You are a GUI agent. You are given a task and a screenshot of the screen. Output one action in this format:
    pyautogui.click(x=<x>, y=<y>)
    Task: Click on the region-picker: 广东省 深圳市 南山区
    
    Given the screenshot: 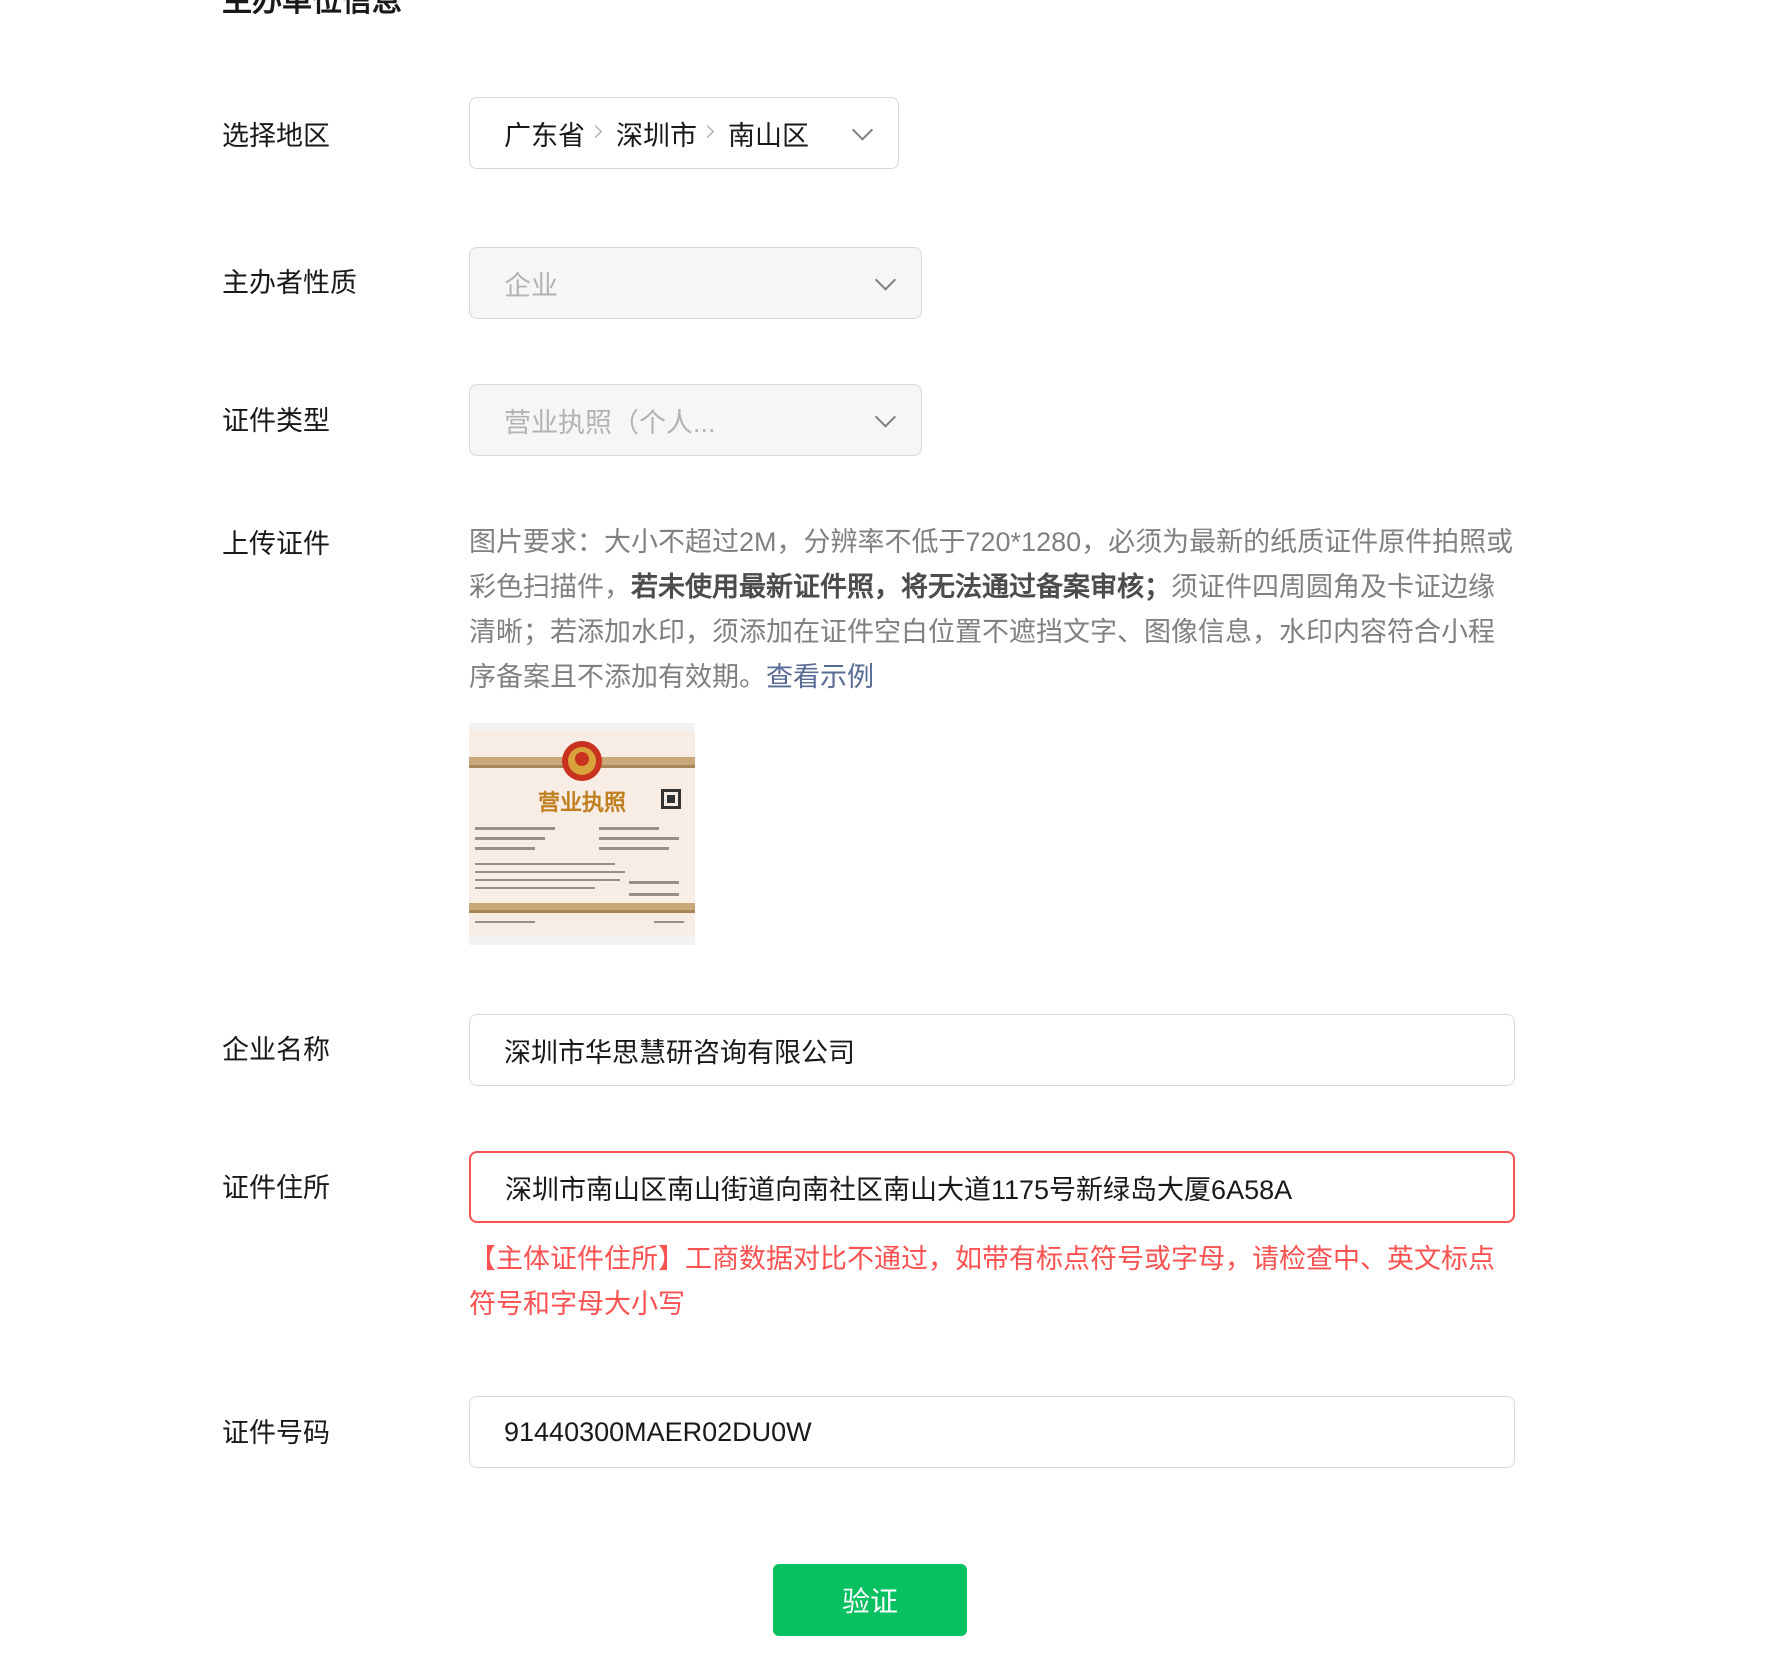 What is the action you would take?
    pyautogui.click(x=684, y=133)
    